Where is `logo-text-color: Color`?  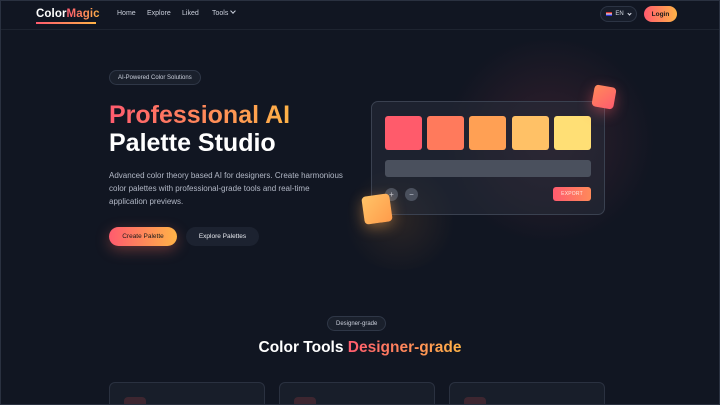 logo-text-color: Color is located at coordinates (51, 14).